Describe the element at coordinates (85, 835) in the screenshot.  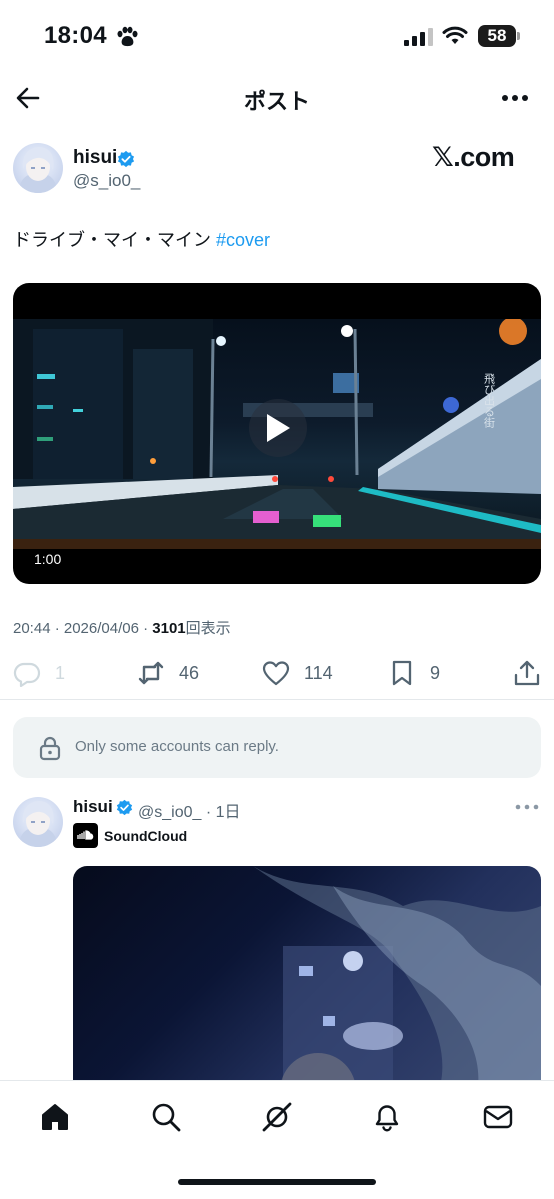
I see `soundcloud-icon` at that location.